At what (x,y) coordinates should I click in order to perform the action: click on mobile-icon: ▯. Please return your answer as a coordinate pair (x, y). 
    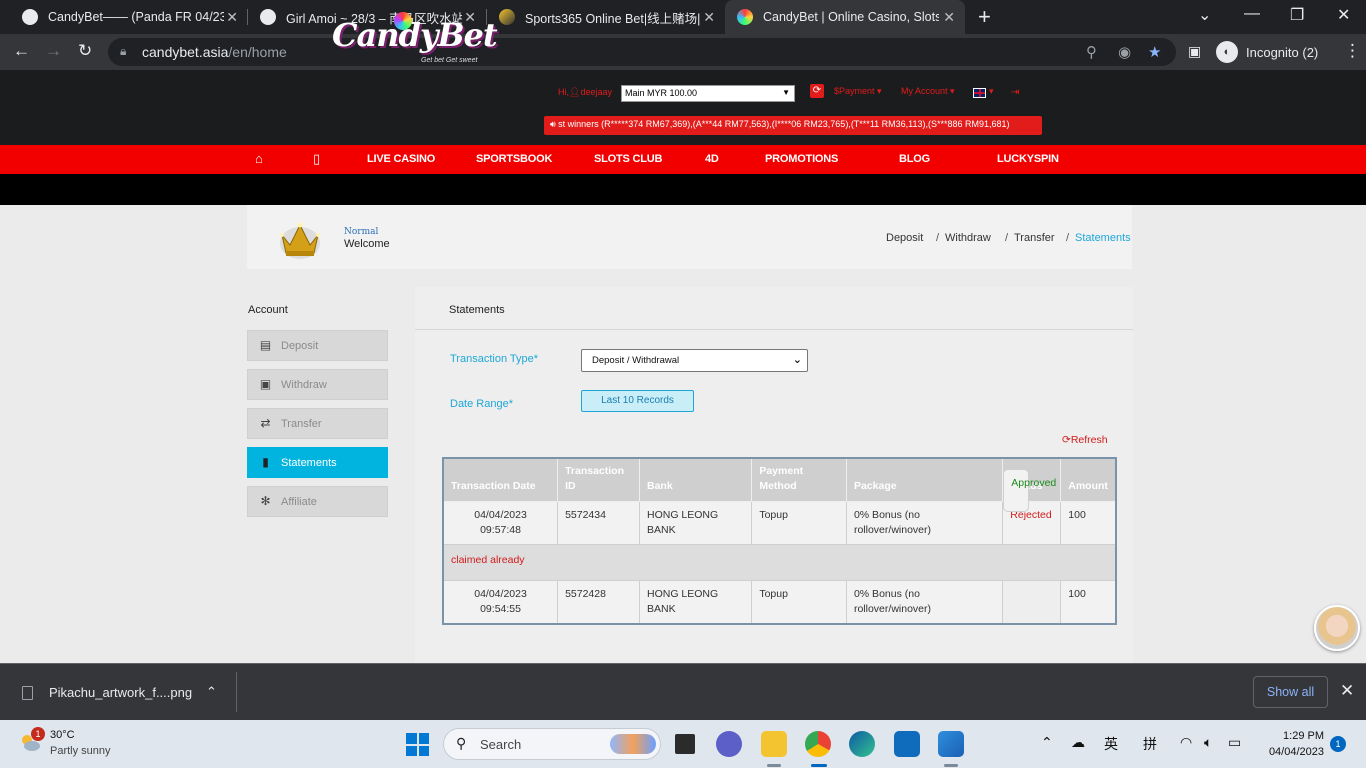
    Looking at the image, I should click on (316, 159).